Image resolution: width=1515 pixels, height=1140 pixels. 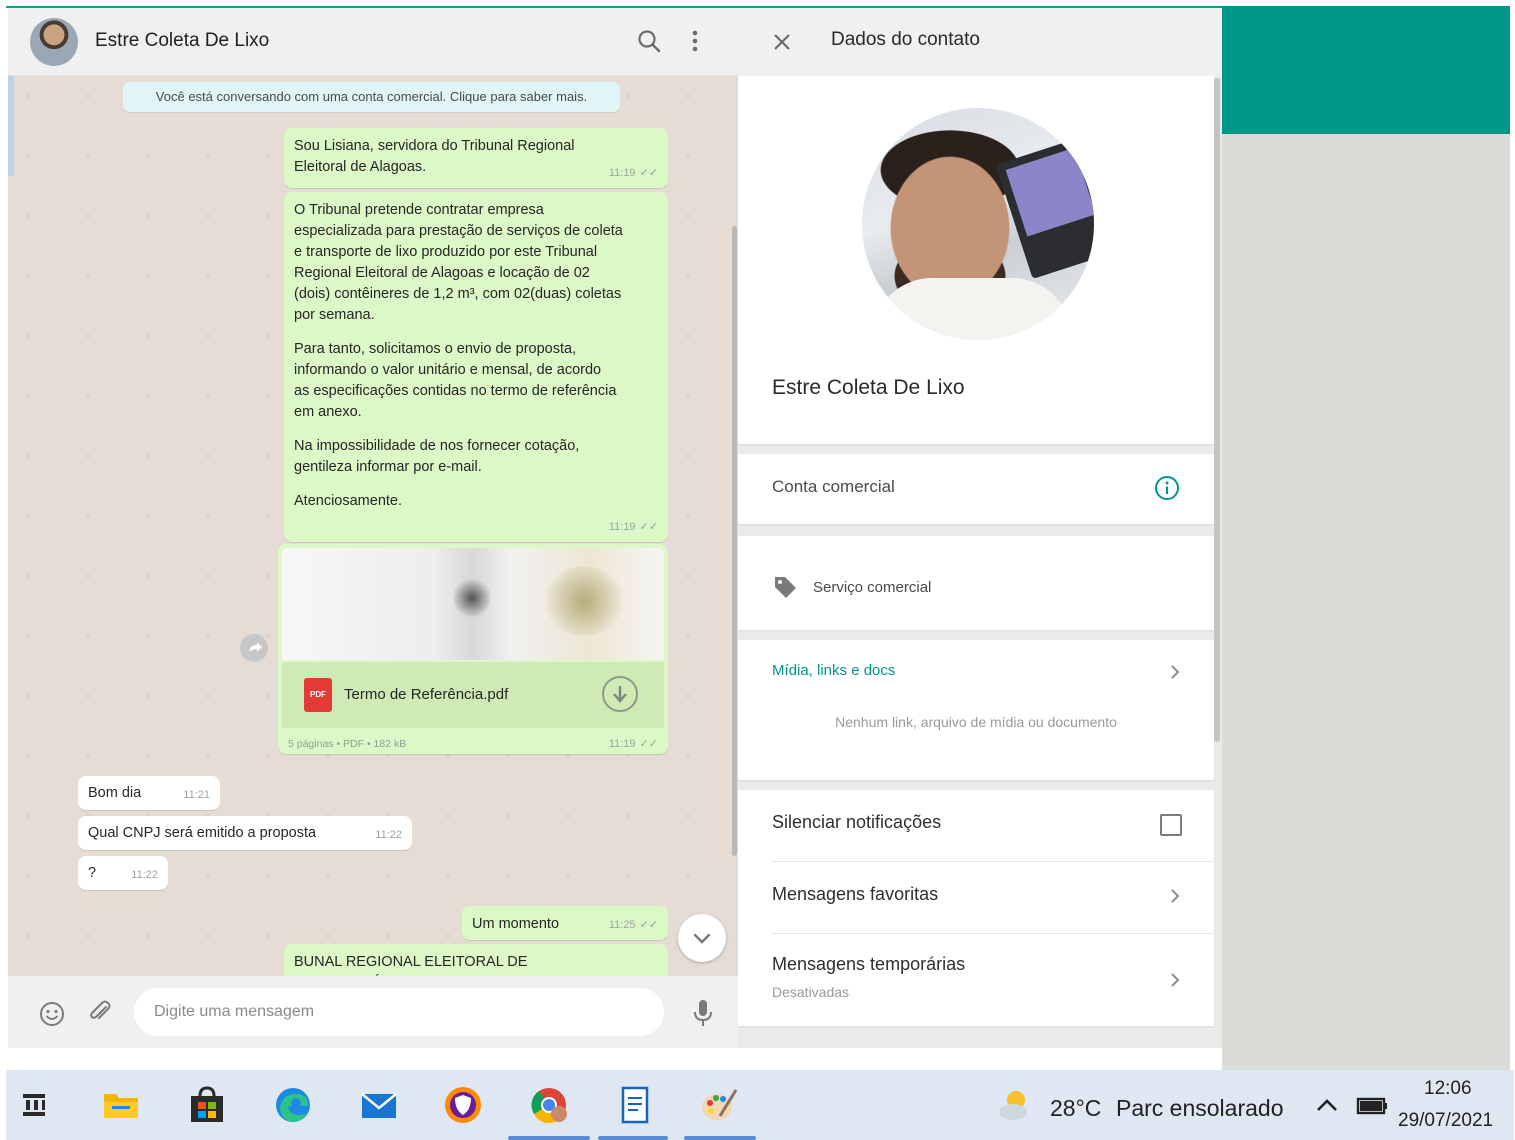 What do you see at coordinates (905, 39) in the screenshot?
I see `contact-info-title: Dados do contato` at bounding box center [905, 39].